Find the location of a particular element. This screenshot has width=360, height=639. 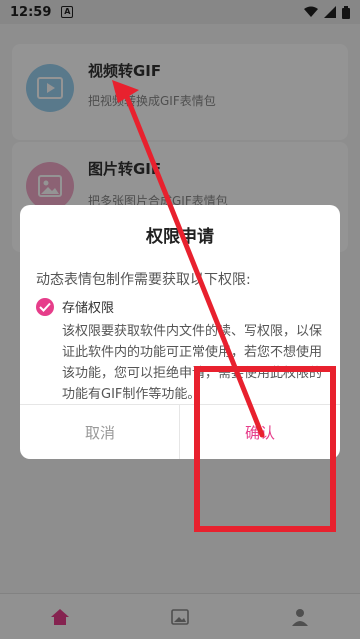

check-icon is located at coordinates (45, 306).